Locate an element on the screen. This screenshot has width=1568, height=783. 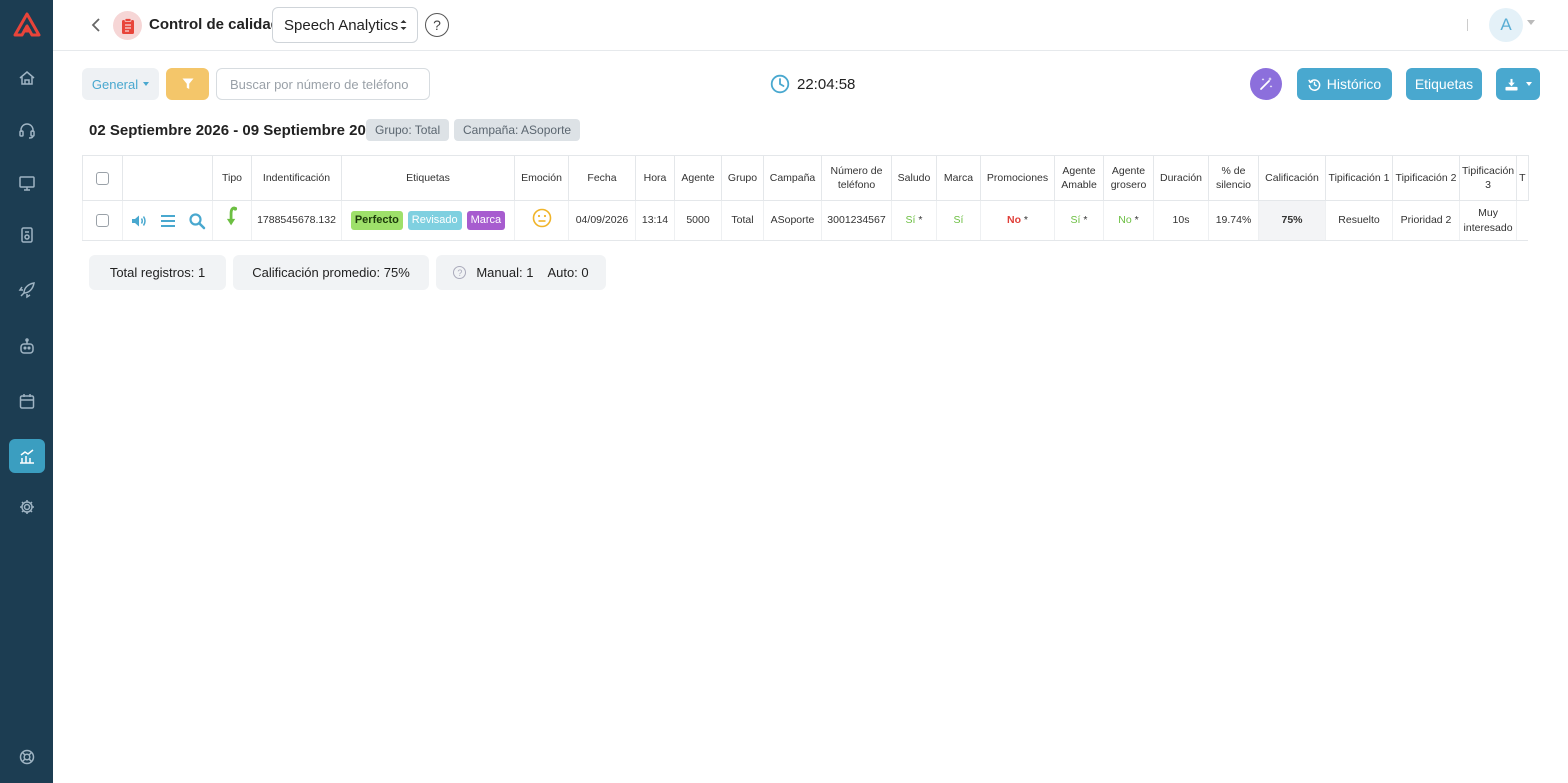
col-header: Grupo is located at coordinates (742, 178).